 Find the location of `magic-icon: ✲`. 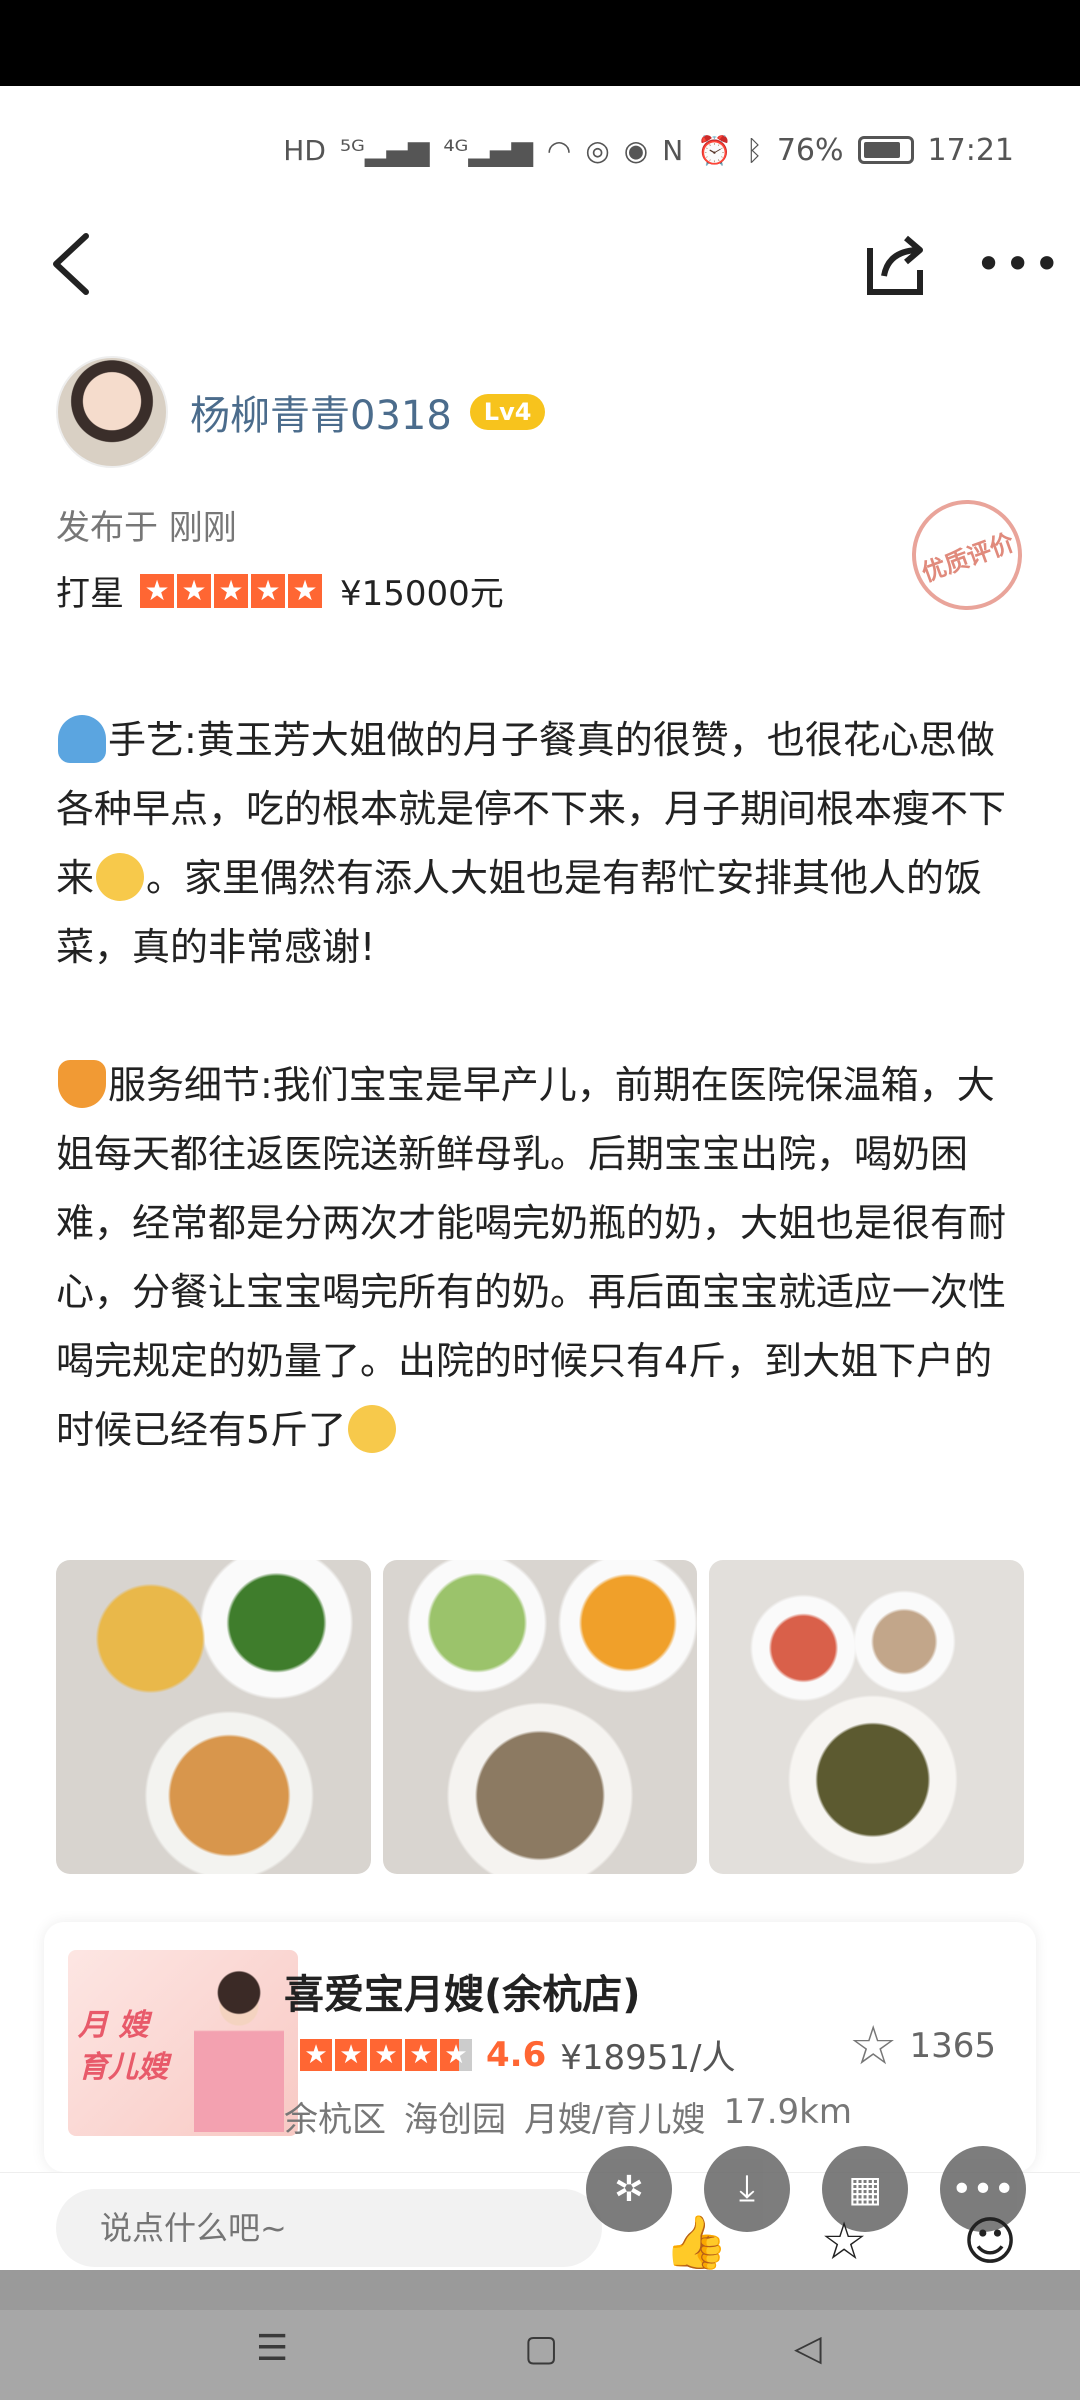

magic-icon: ✲ is located at coordinates (629, 2189).